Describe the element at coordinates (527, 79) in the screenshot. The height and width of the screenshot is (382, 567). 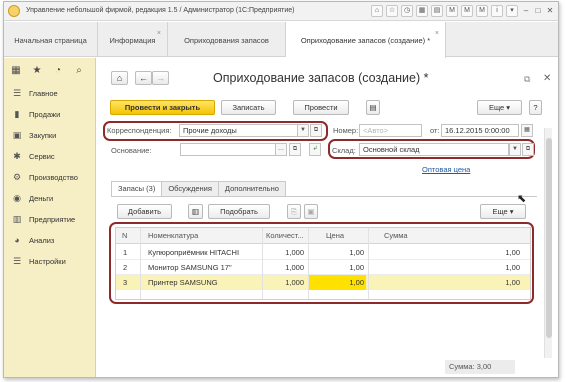
I see `link-icon: ⧉` at that location.